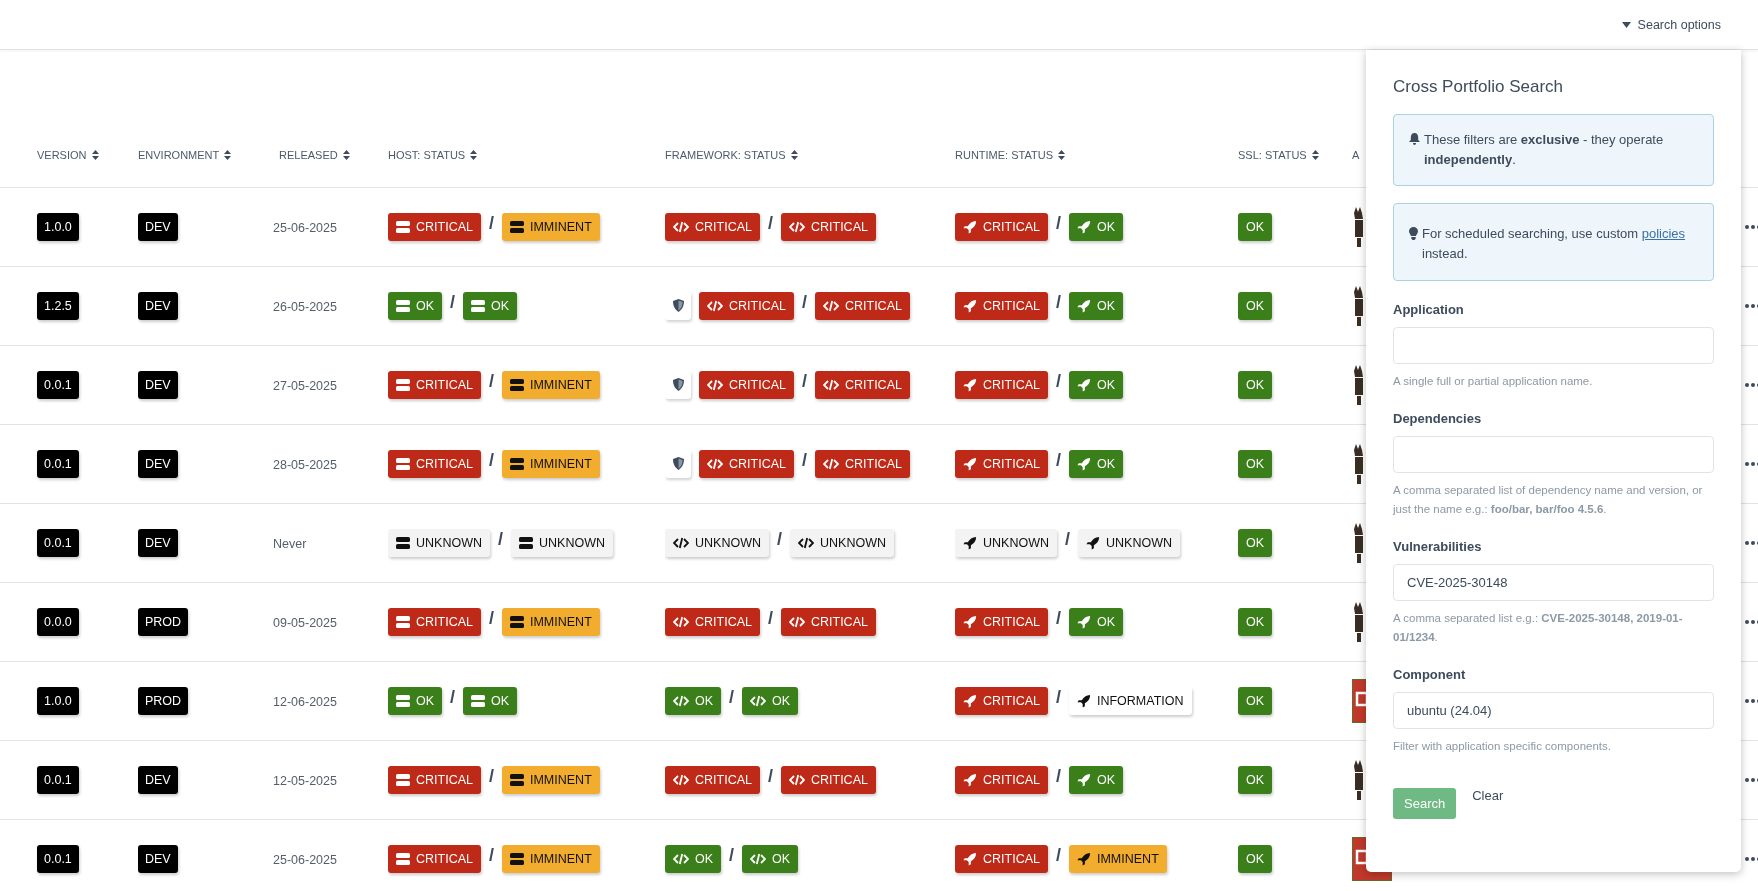  Describe the element at coordinates (68, 155) in the screenshot. I see `column-header: VERSION` at that location.